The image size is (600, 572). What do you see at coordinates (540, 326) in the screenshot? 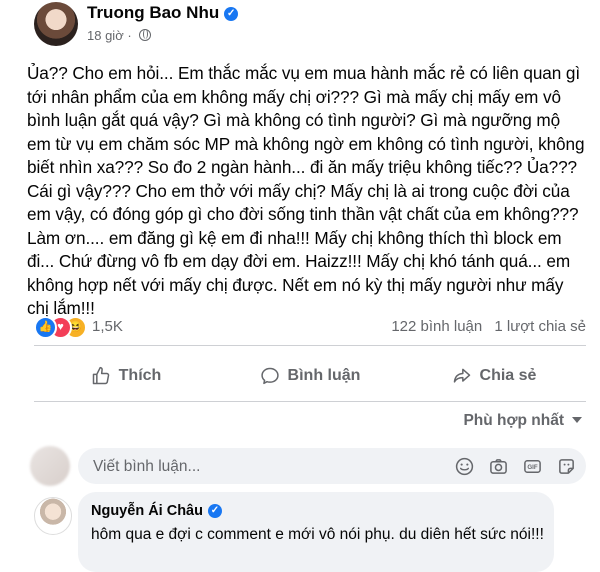
I see `share-count: 1 lượt chia sẻ` at bounding box center [540, 326].